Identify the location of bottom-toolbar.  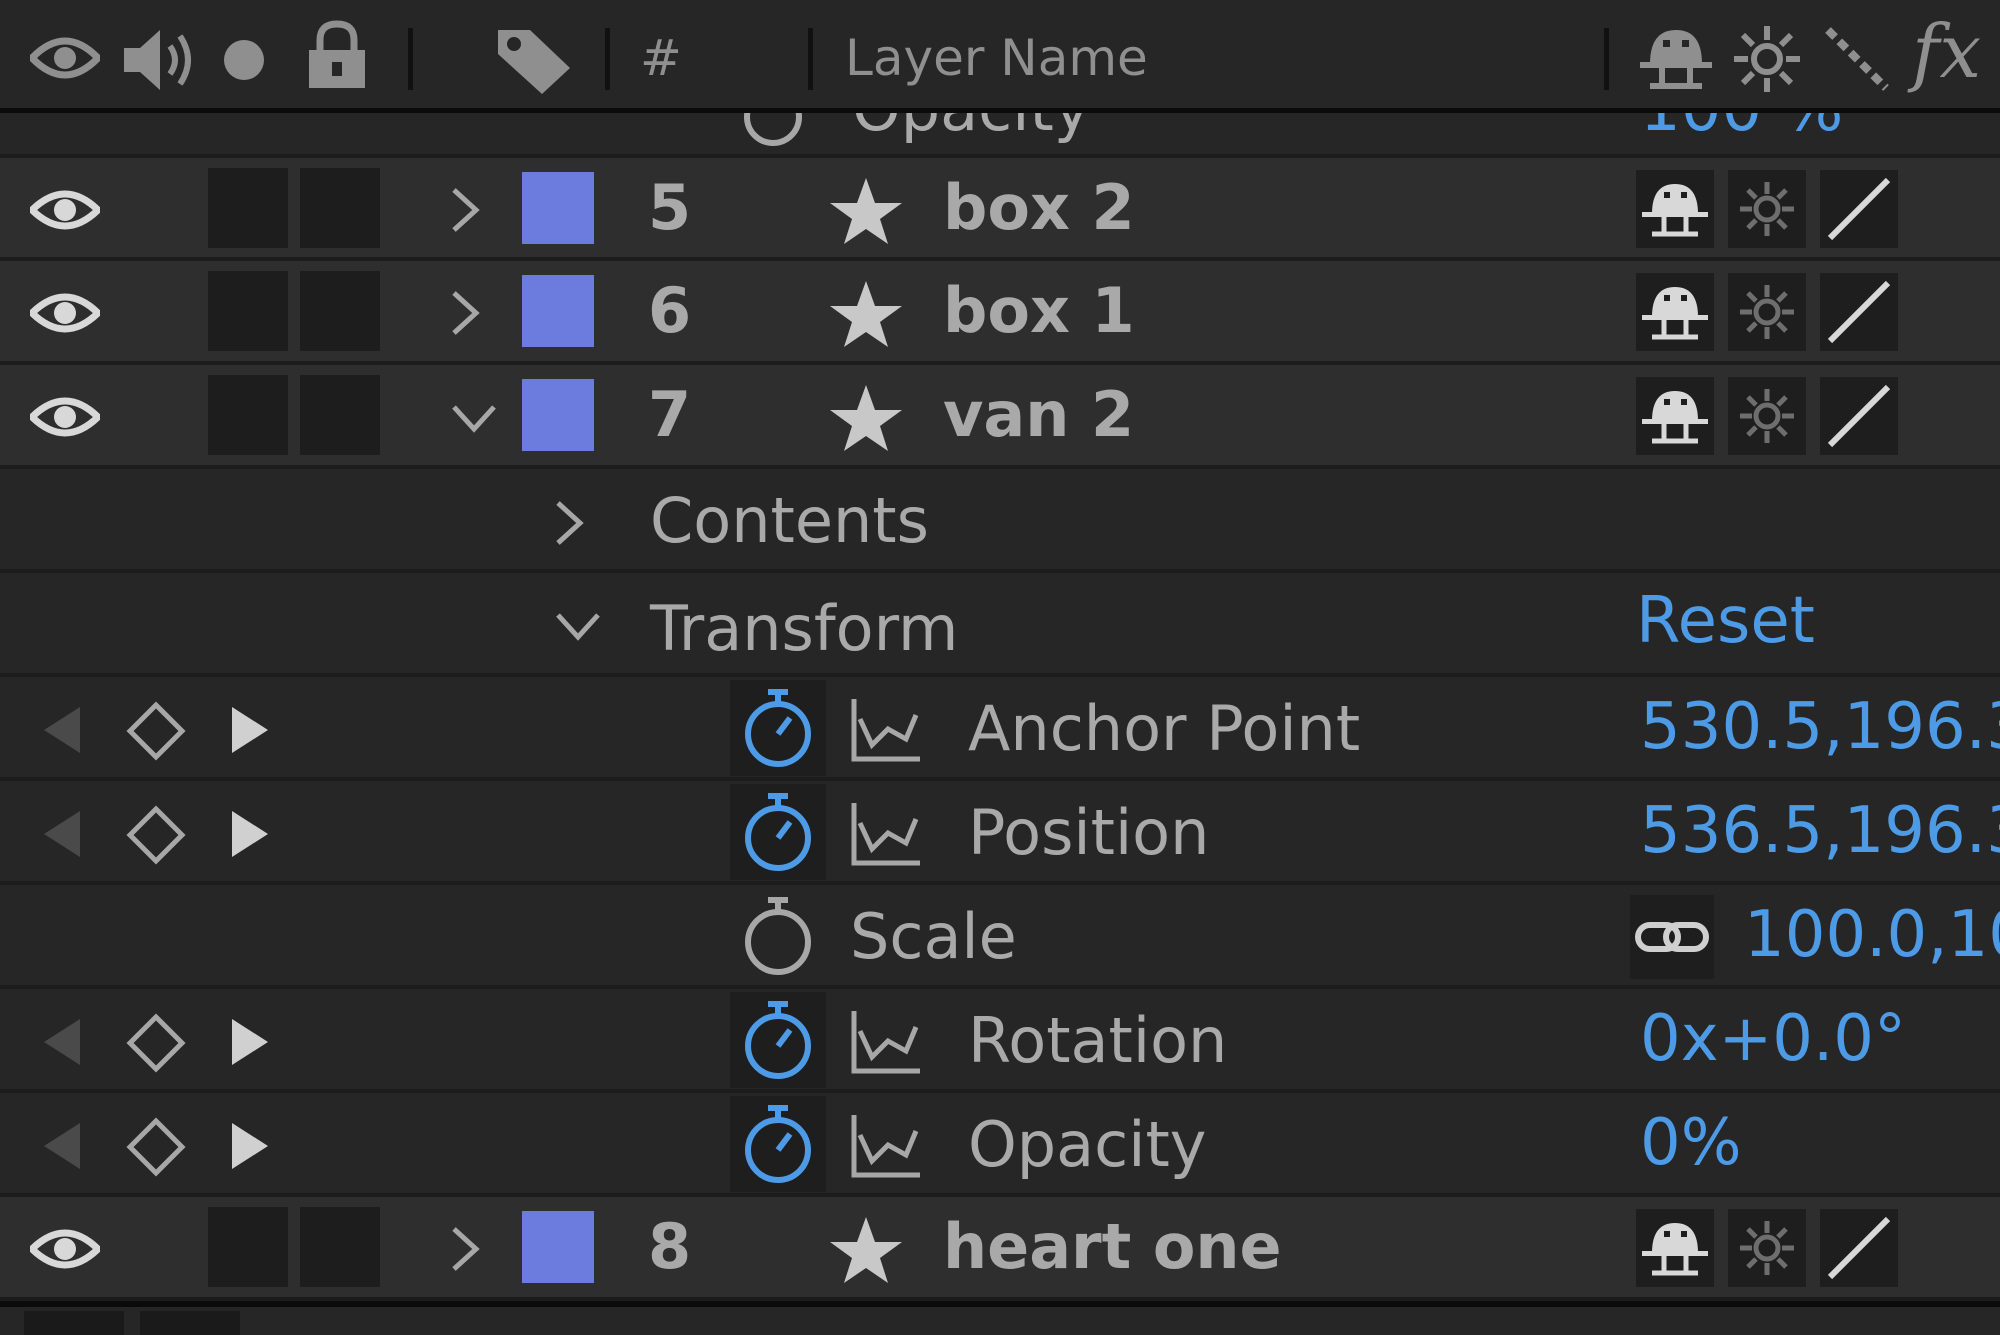
(1000, 1321).